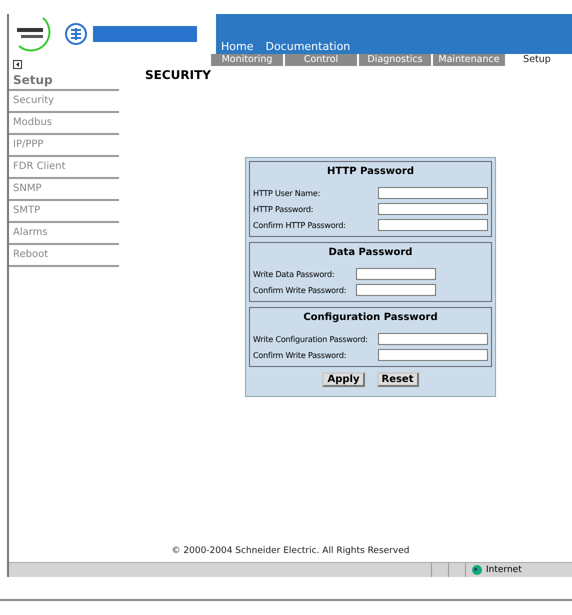 This screenshot has height=615, width=572. What do you see at coordinates (64, 168) in the screenshot?
I see `sidebar-item: FDR Client` at bounding box center [64, 168].